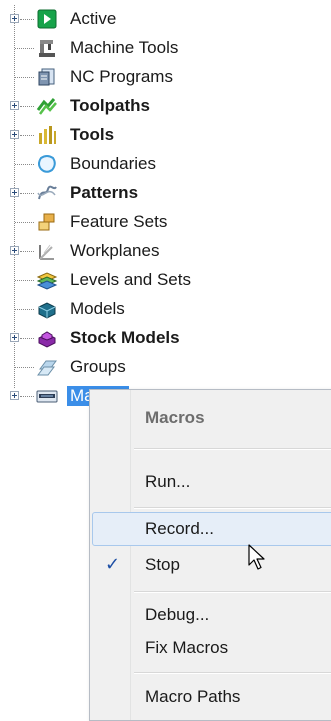 Image resolution: width=331 pixels, height=721 pixels. What do you see at coordinates (193, 696) in the screenshot?
I see `menu-item-label: Macro Paths` at bounding box center [193, 696].